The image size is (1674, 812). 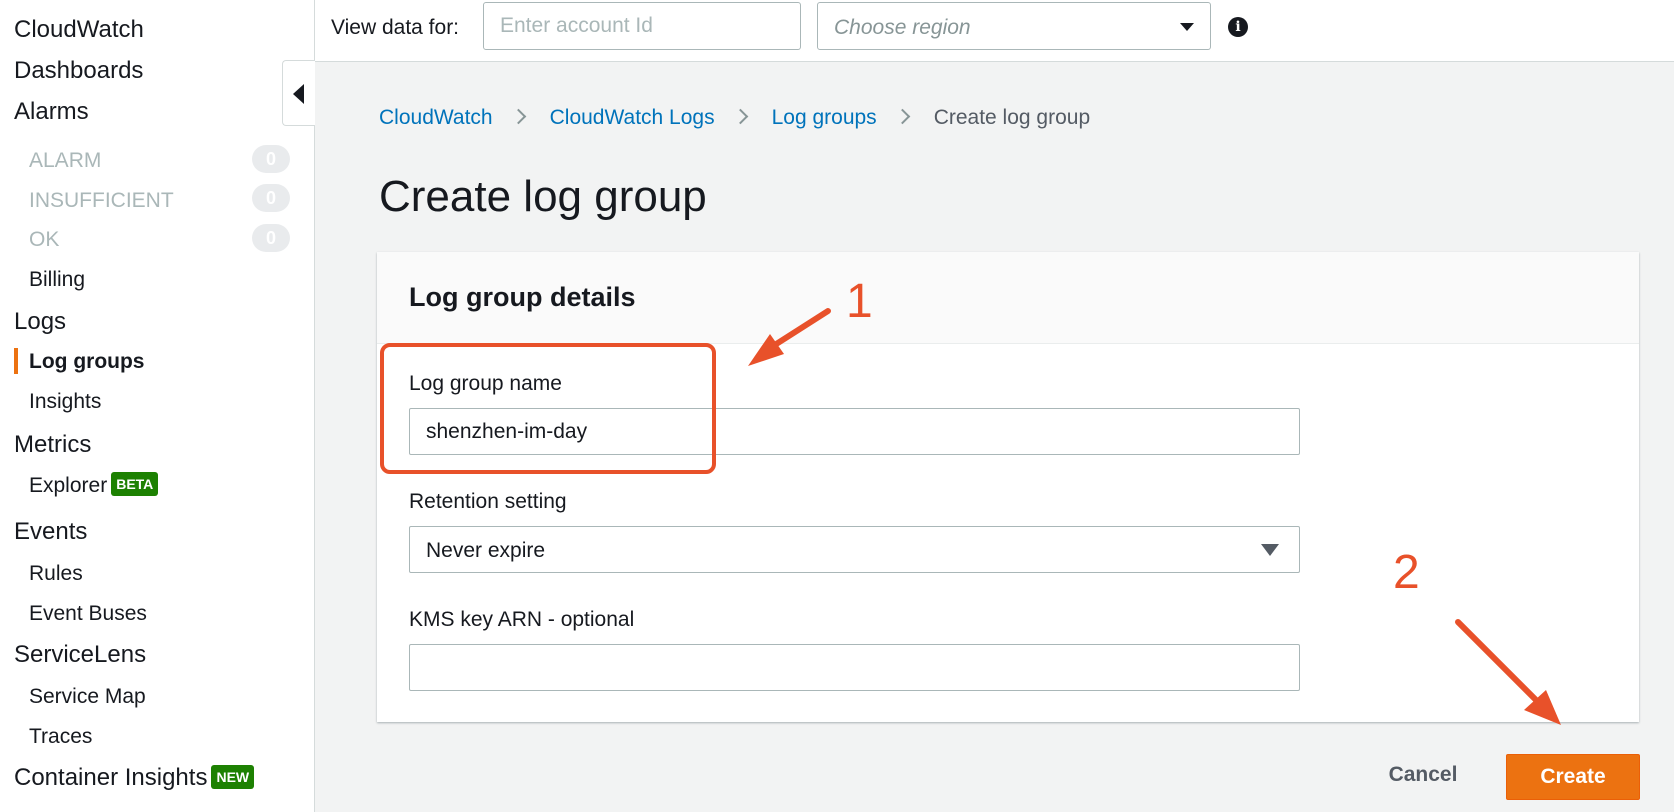 I want to click on retention-setting-select: Never expire, so click(x=854, y=549).